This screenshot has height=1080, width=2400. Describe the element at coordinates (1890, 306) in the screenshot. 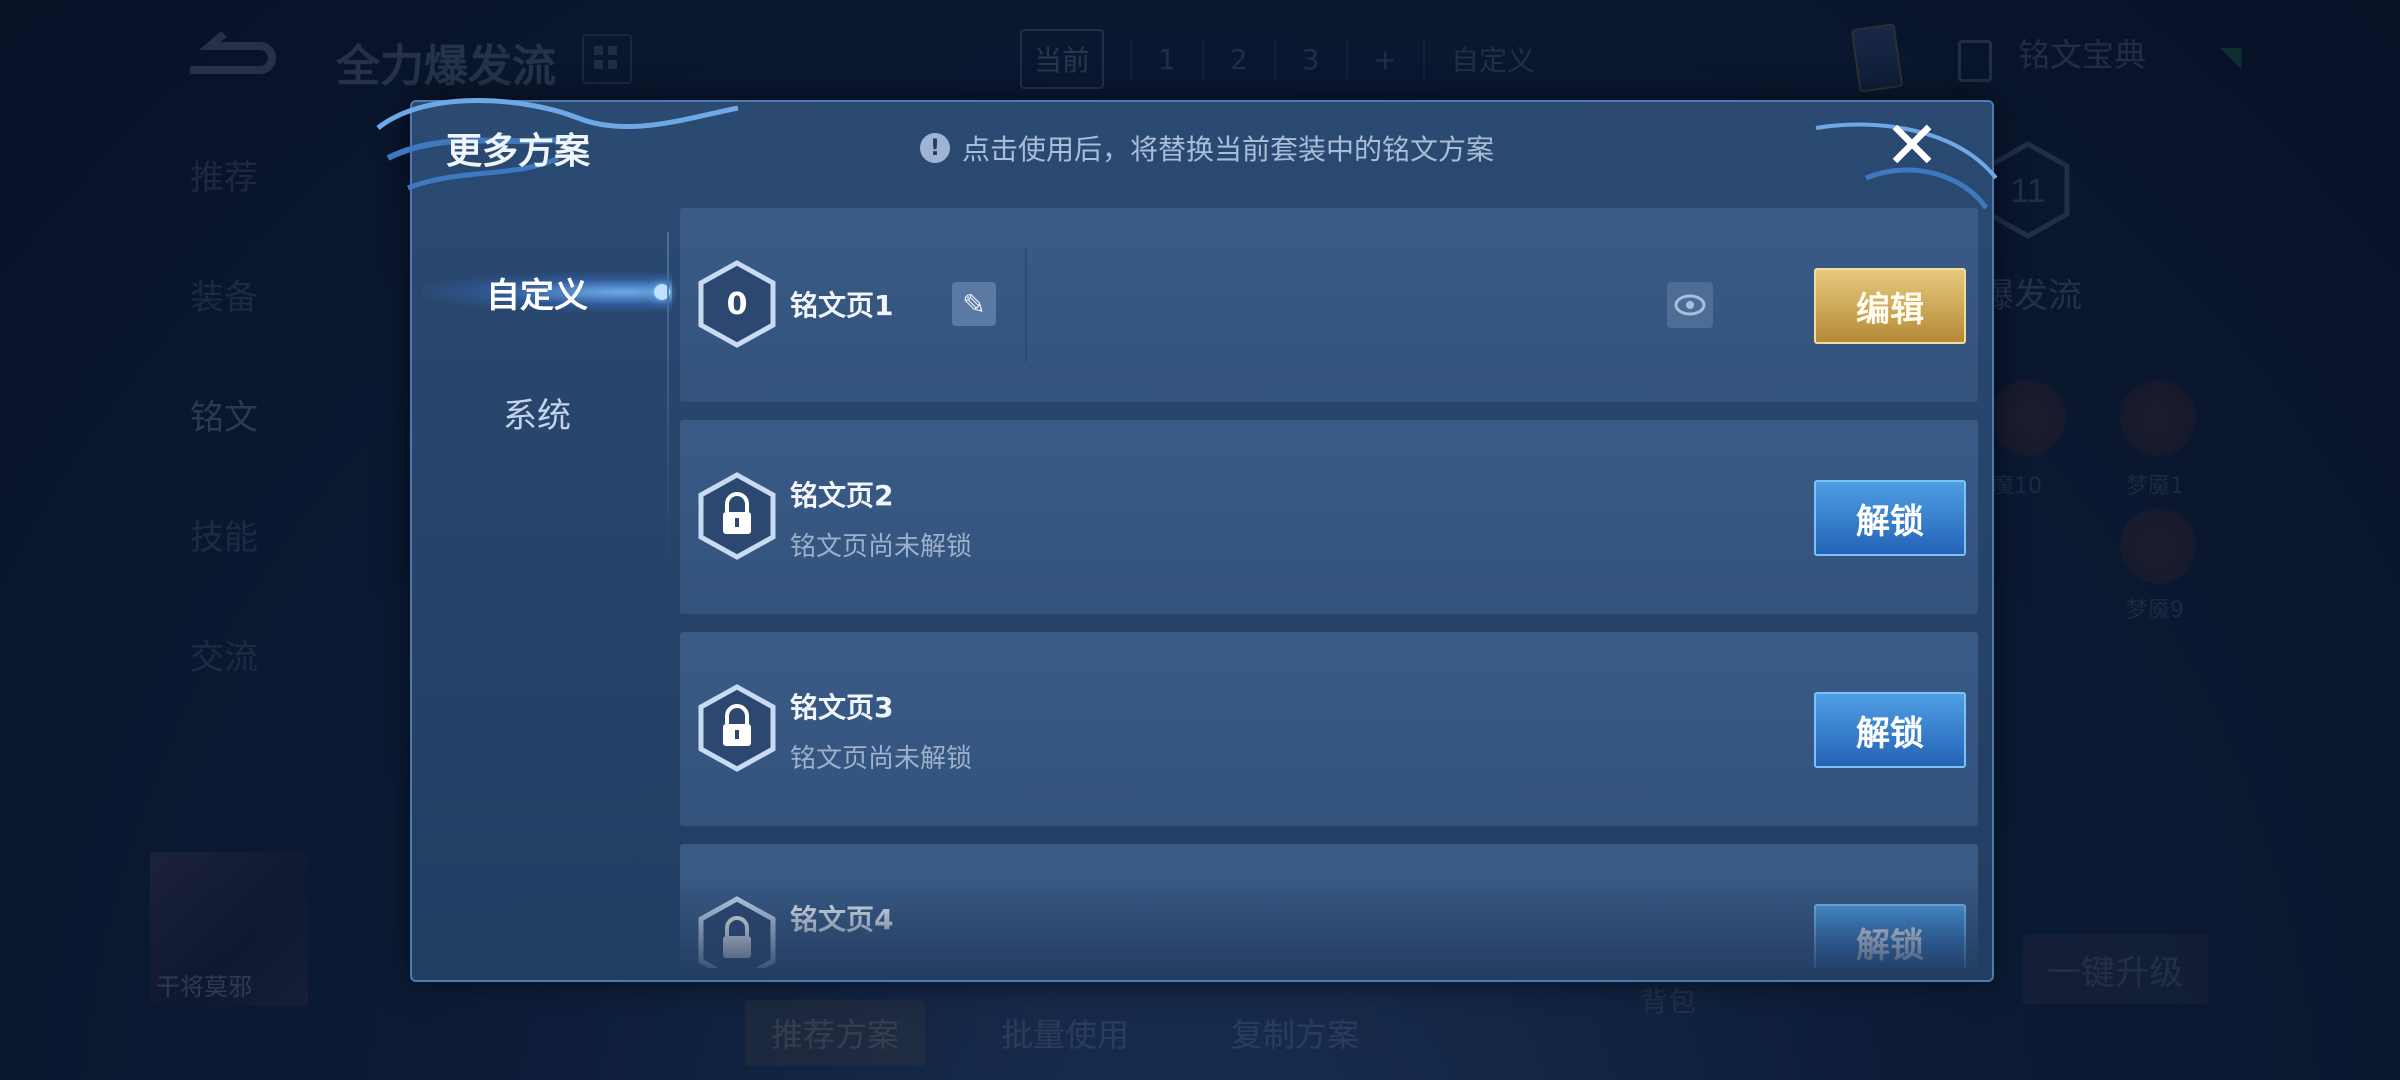

I see `edit-button: 编辑` at that location.